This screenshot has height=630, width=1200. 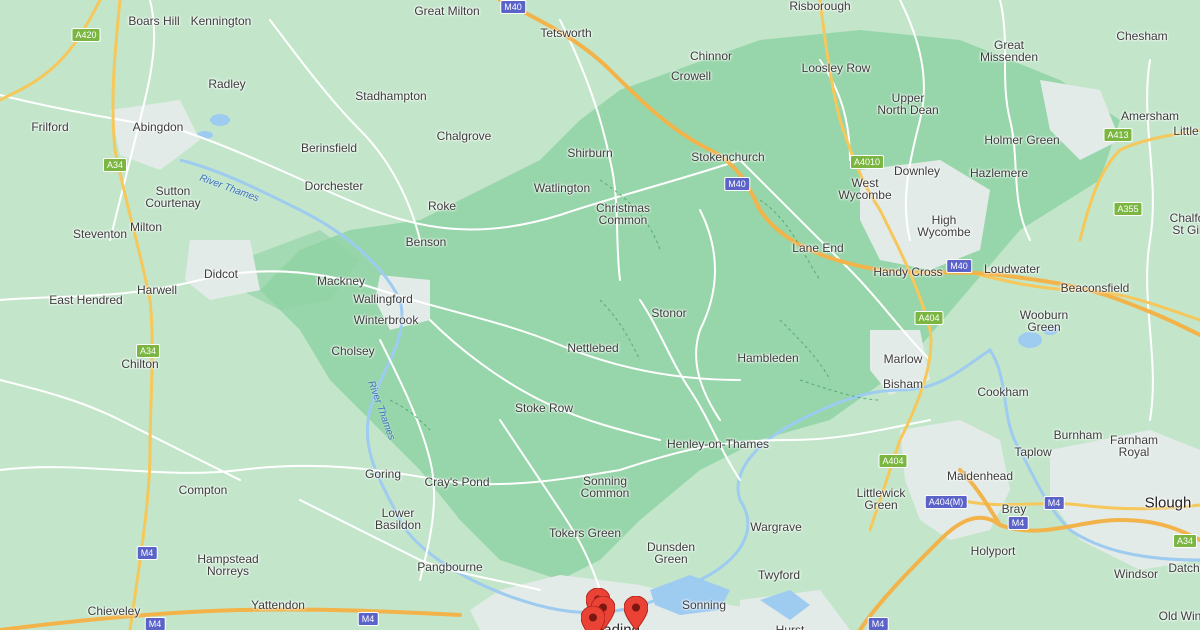 What do you see at coordinates (867, 162) in the screenshot?
I see `road-shield-a4010: A4010` at bounding box center [867, 162].